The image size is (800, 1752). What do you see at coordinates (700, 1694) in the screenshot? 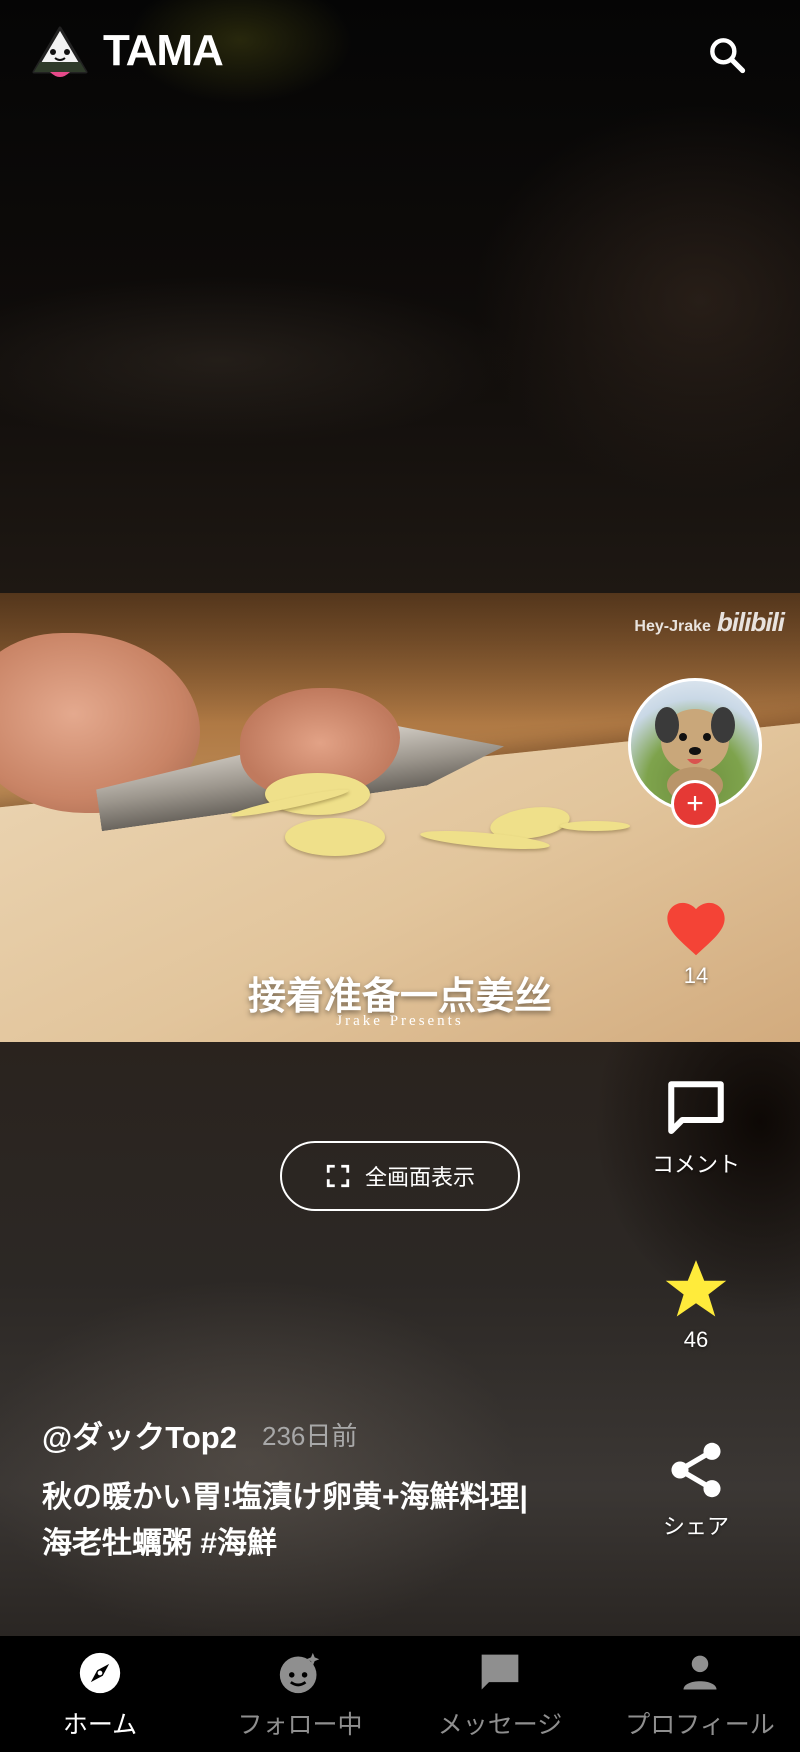
I see `nav-item-profile: プロフィール` at bounding box center [700, 1694].